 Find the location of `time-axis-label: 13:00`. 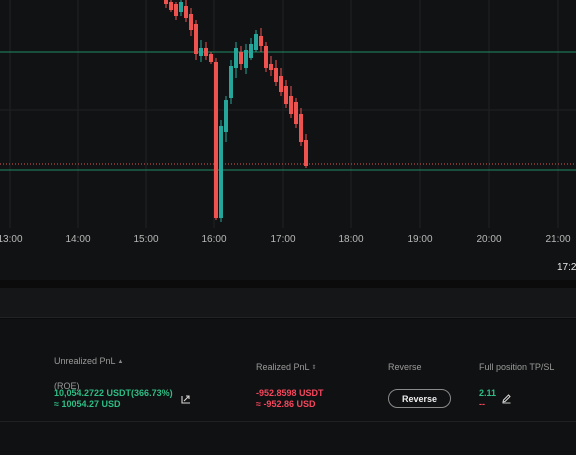

time-axis-label: 13:00 is located at coordinates (11, 239).